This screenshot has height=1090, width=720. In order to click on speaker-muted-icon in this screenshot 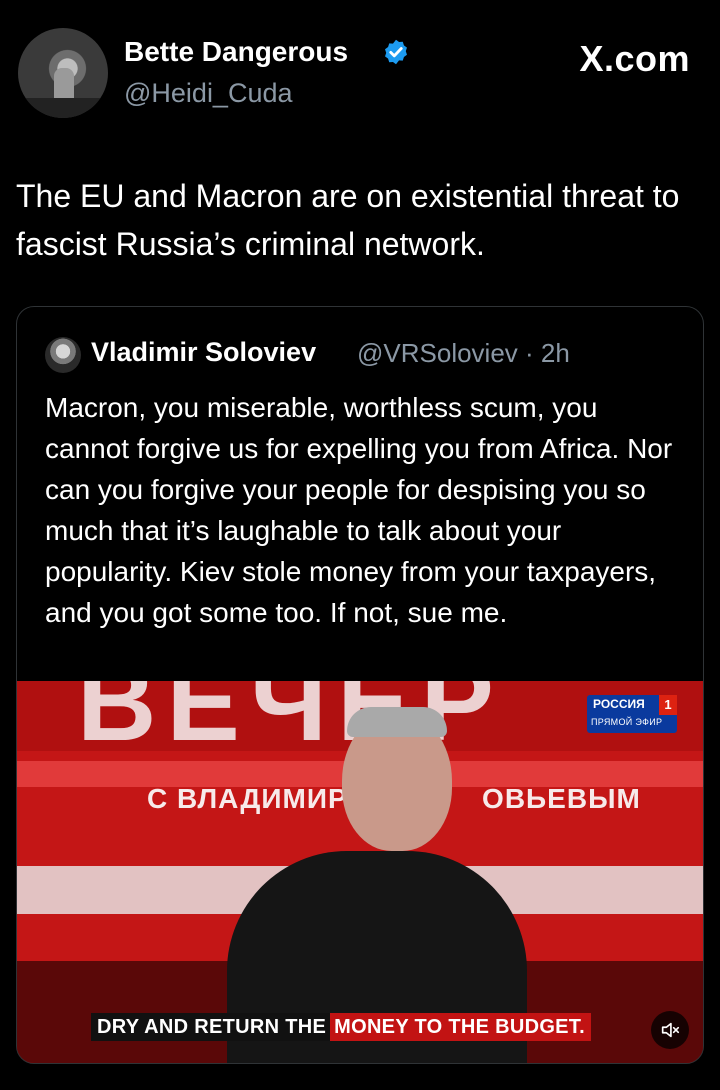, I will do `click(670, 1030)`.